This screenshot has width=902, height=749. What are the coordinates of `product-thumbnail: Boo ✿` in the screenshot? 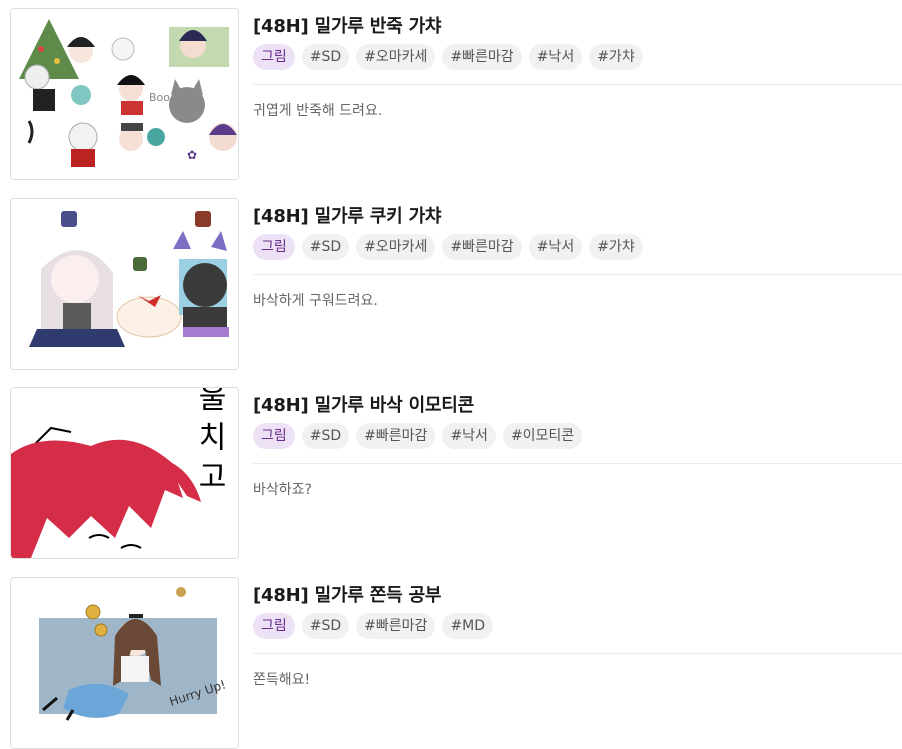 It's located at (124, 94).